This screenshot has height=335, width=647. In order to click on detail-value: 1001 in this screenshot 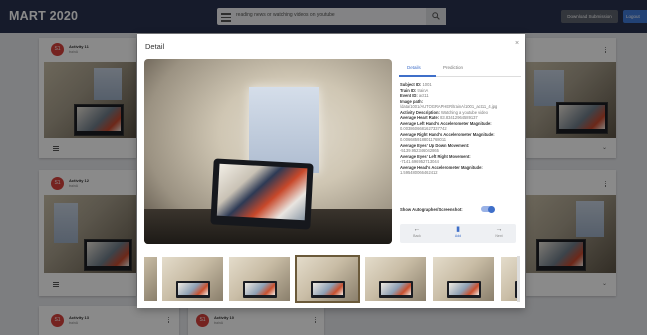, I will do `click(427, 84)`.